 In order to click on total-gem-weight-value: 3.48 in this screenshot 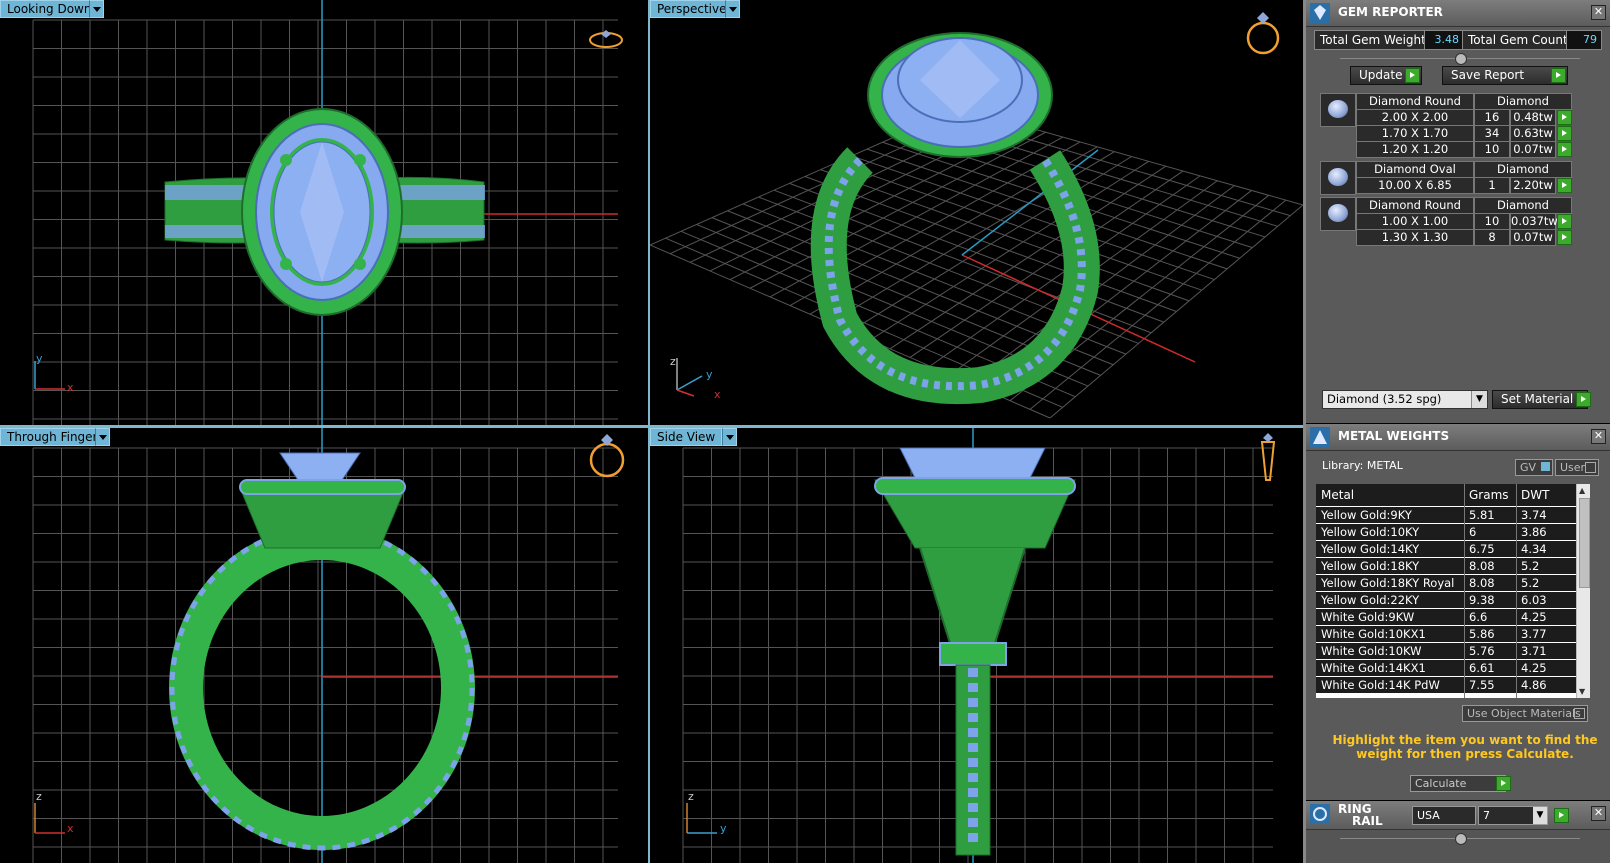, I will do `click(1444, 40)`.